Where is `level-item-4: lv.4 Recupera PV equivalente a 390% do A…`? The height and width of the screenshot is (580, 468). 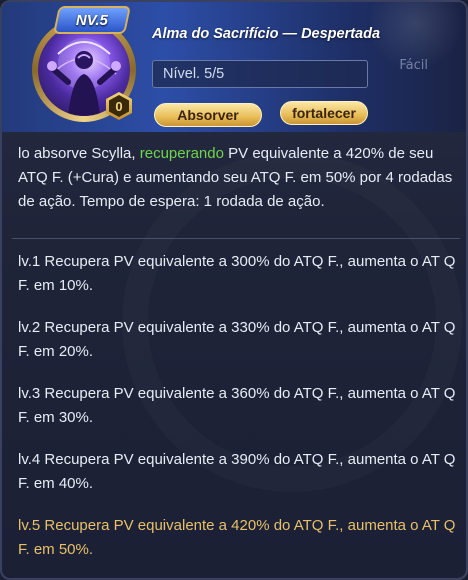 level-item-4: lv.4 Recupera PV equivalente a 390% do A… is located at coordinates (237, 471).